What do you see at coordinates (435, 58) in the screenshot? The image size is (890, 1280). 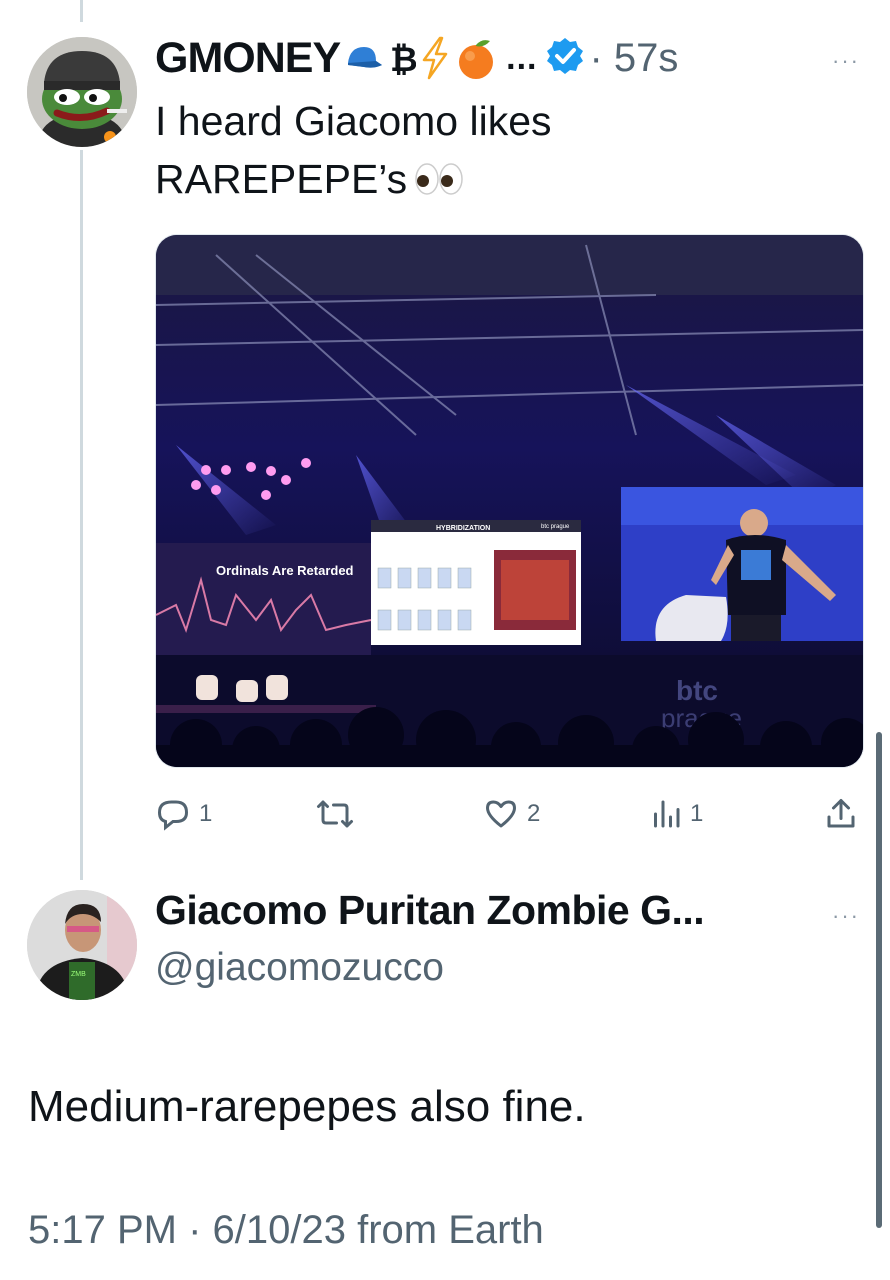 I see `lightning-icon` at bounding box center [435, 58].